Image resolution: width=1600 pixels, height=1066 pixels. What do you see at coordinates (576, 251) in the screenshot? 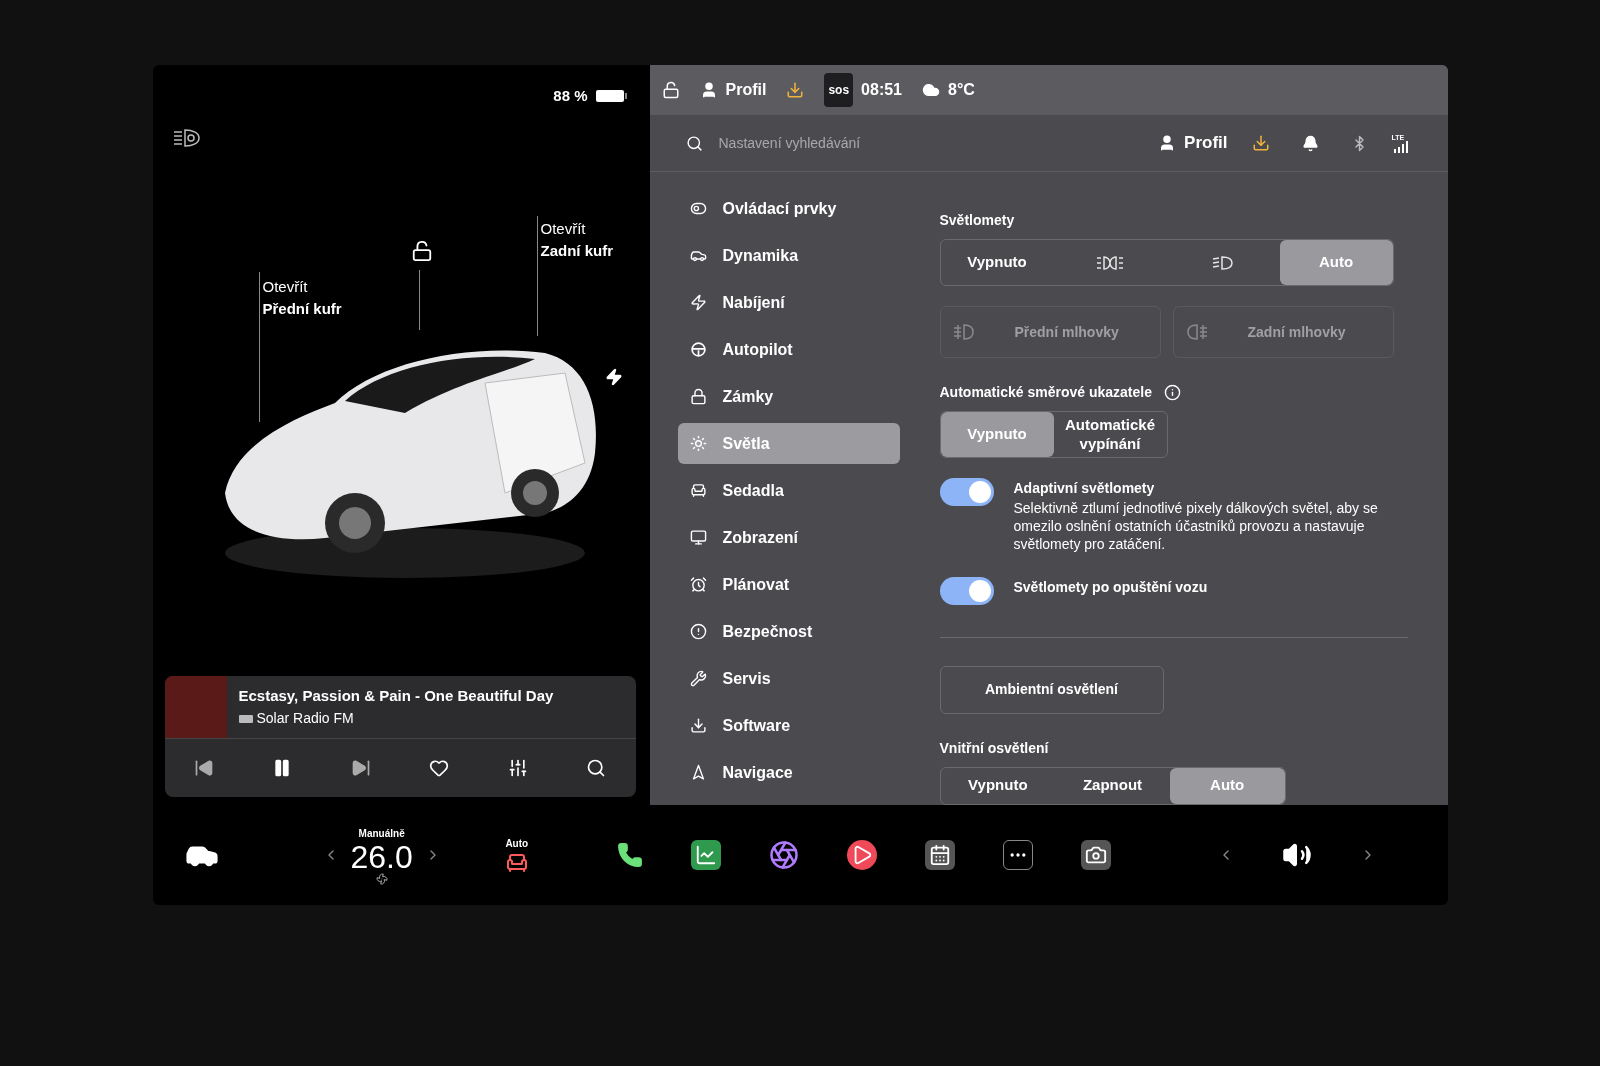
I see `trunk-label: Zadní kufr` at bounding box center [576, 251].